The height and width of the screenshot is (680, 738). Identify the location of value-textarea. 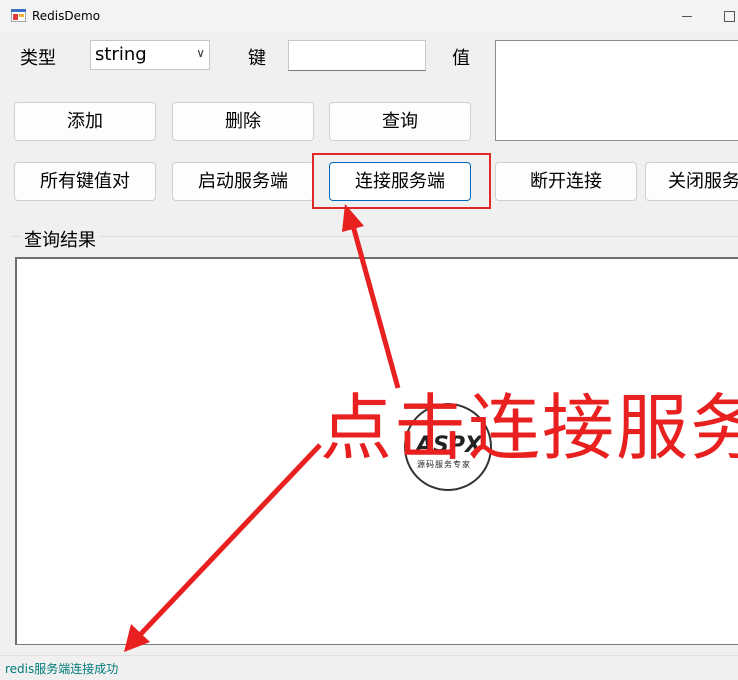
(616, 90).